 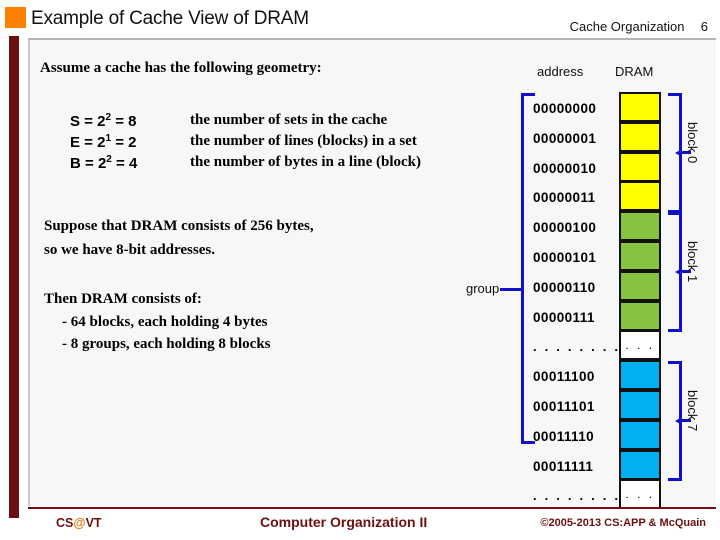 What do you see at coordinates (692, 143) in the screenshot?
I see `block0-label: block 0` at bounding box center [692, 143].